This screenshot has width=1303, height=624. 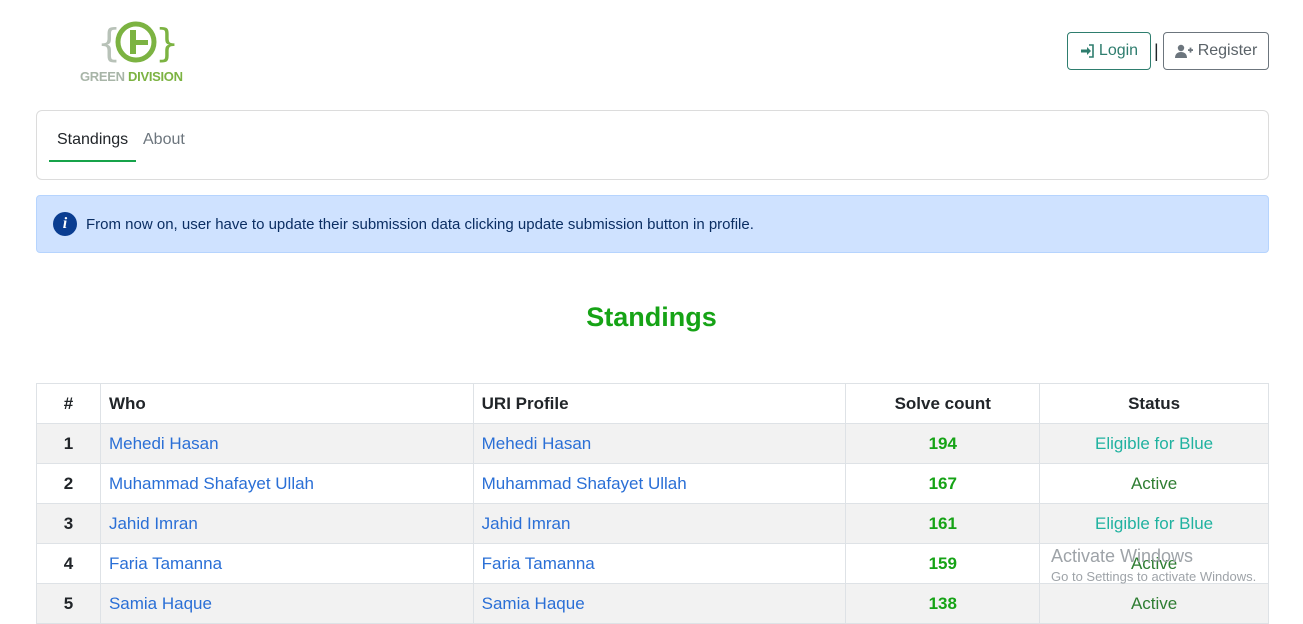 What do you see at coordinates (286, 403) in the screenshot?
I see `column-header-who: Who` at bounding box center [286, 403].